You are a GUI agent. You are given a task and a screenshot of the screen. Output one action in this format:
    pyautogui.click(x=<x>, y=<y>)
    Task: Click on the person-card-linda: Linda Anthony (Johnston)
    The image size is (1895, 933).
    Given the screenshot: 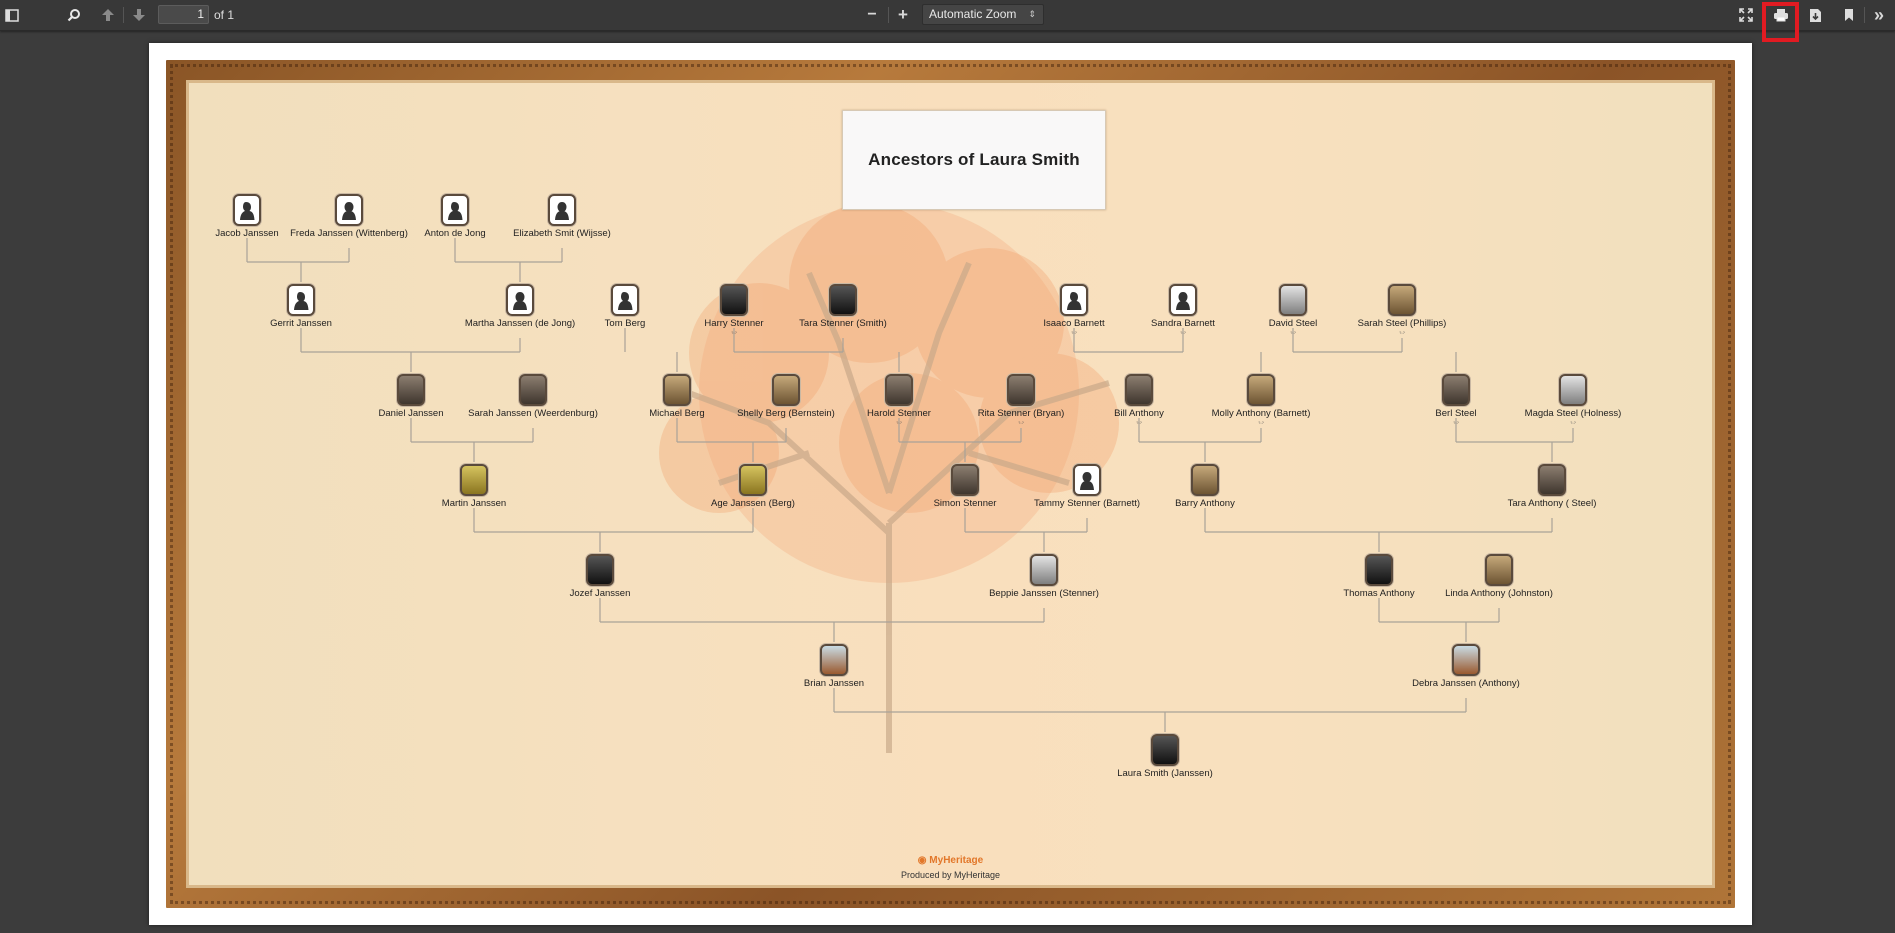 What is the action you would take?
    pyautogui.click(x=1499, y=577)
    